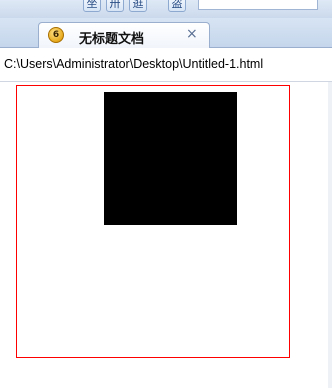 This screenshot has width=332, height=388. What do you see at coordinates (192, 34) in the screenshot?
I see `close-icon: ×` at bounding box center [192, 34].